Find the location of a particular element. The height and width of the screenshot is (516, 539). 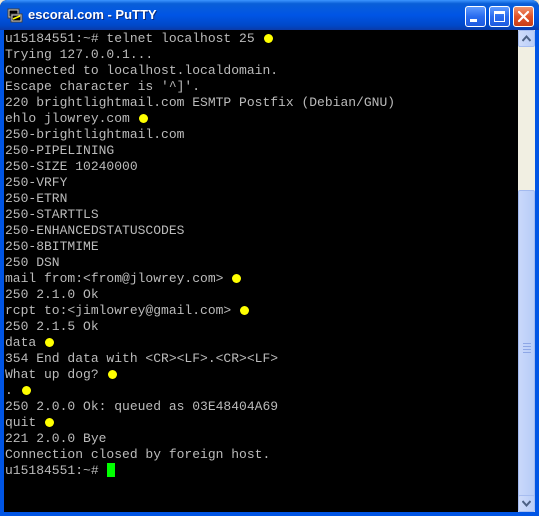

maximize-button is located at coordinates (499, 16).